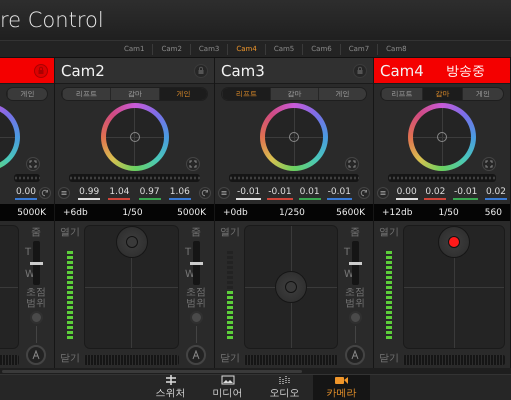 This screenshot has width=511, height=400. What do you see at coordinates (27, 178) in the screenshot?
I see `dial-strip` at bounding box center [27, 178].